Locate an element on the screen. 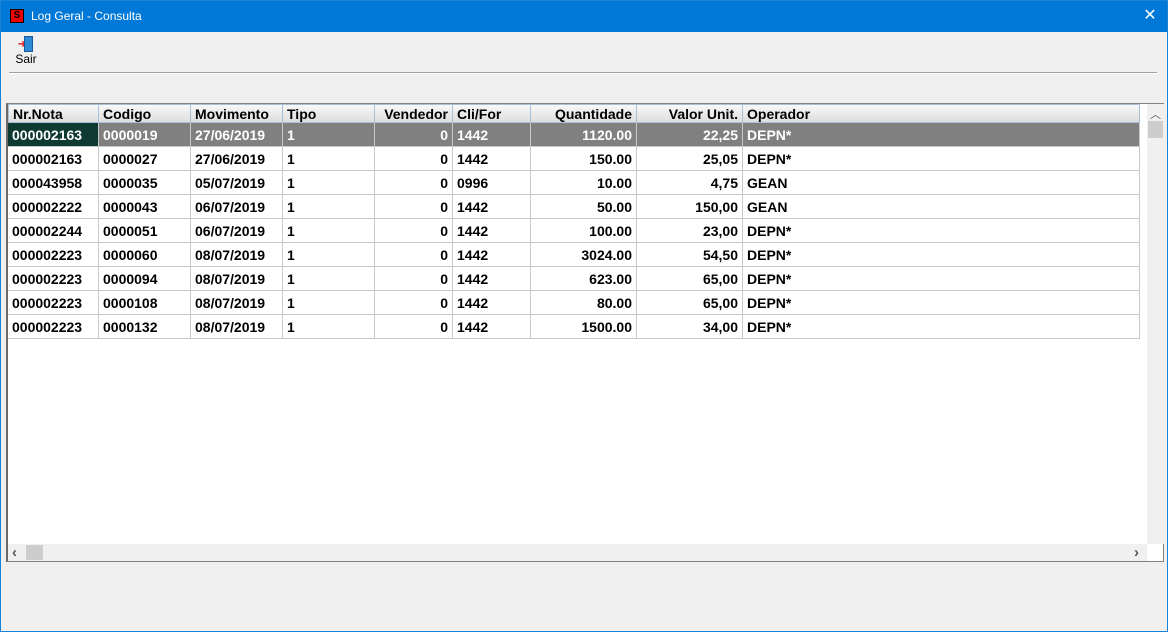 Image resolution: width=1168 pixels, height=632 pixels. column-header: Nr.Nota is located at coordinates (53, 113).